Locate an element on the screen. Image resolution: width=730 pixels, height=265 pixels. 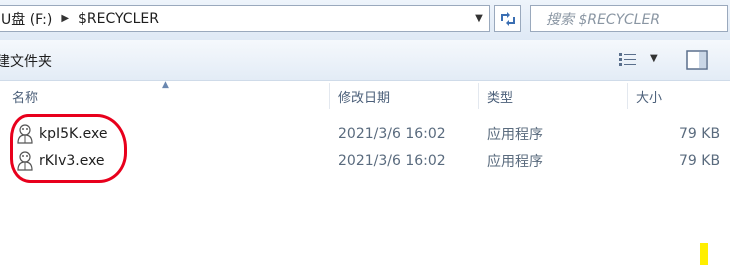
column-name: 名称 is located at coordinates (25, 96).